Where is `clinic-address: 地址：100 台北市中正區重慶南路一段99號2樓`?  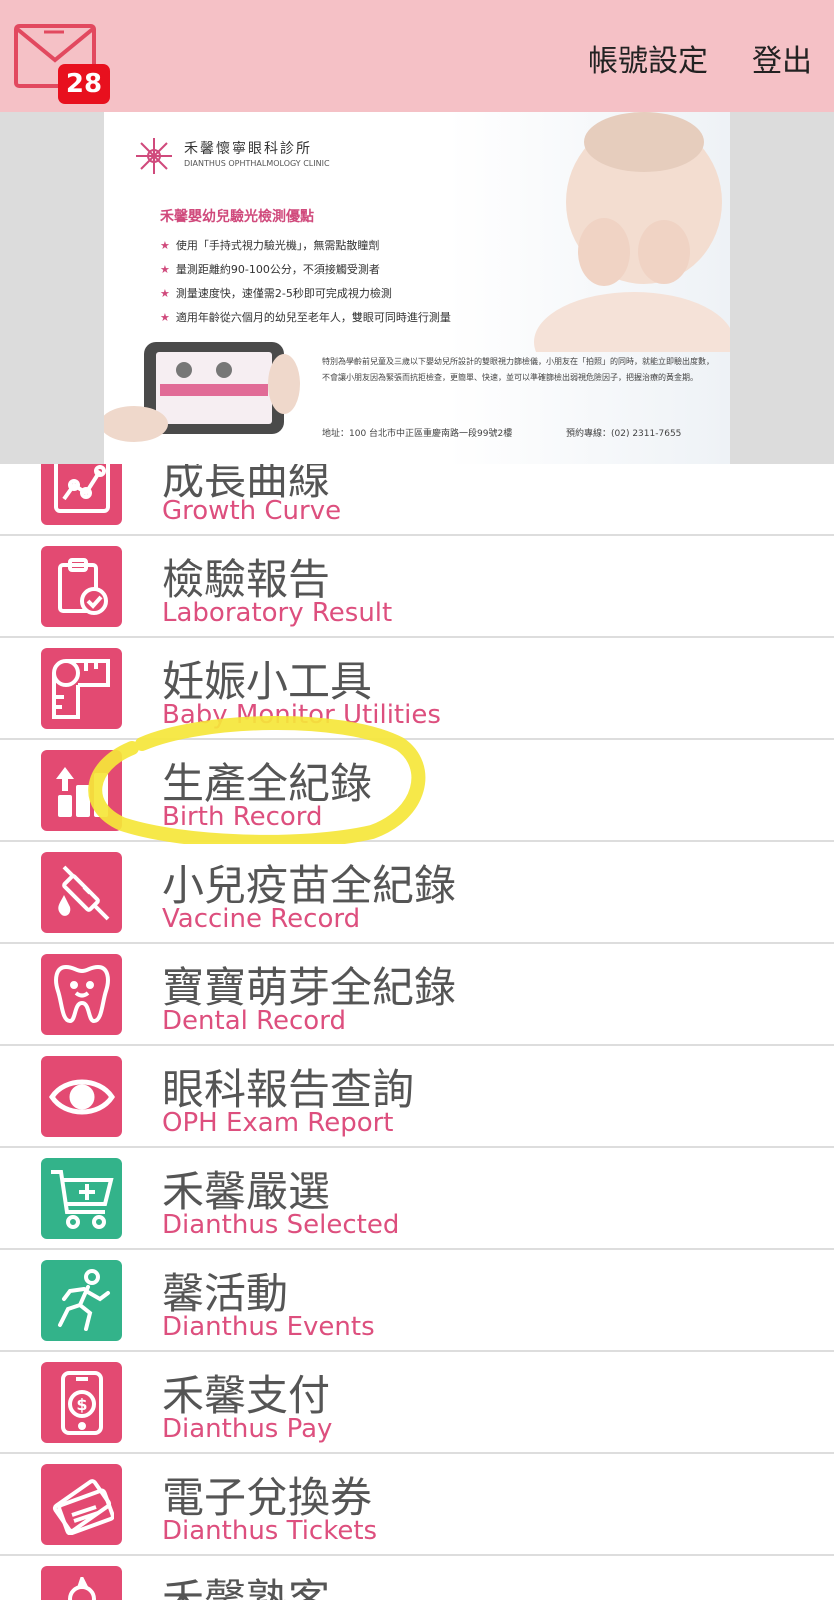 clinic-address: 地址：100 台北市中正區重慶南路一段99號2樓 is located at coordinates (417, 434).